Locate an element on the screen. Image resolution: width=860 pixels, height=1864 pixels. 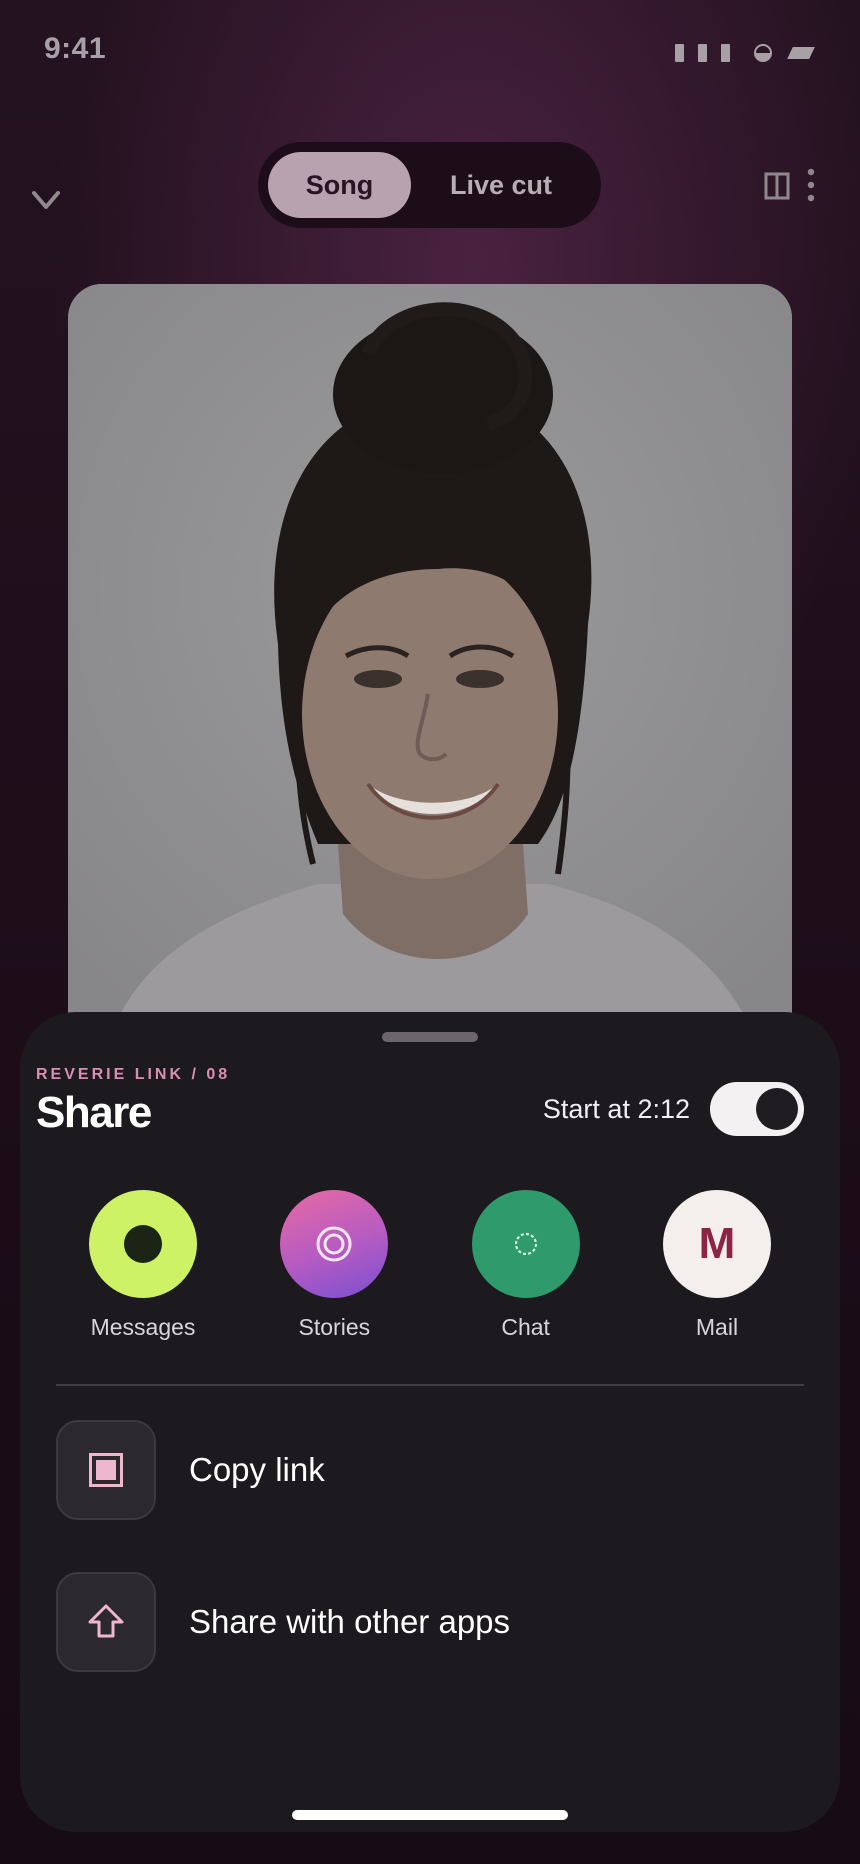
copy-link-icon is located at coordinates (106, 1470).